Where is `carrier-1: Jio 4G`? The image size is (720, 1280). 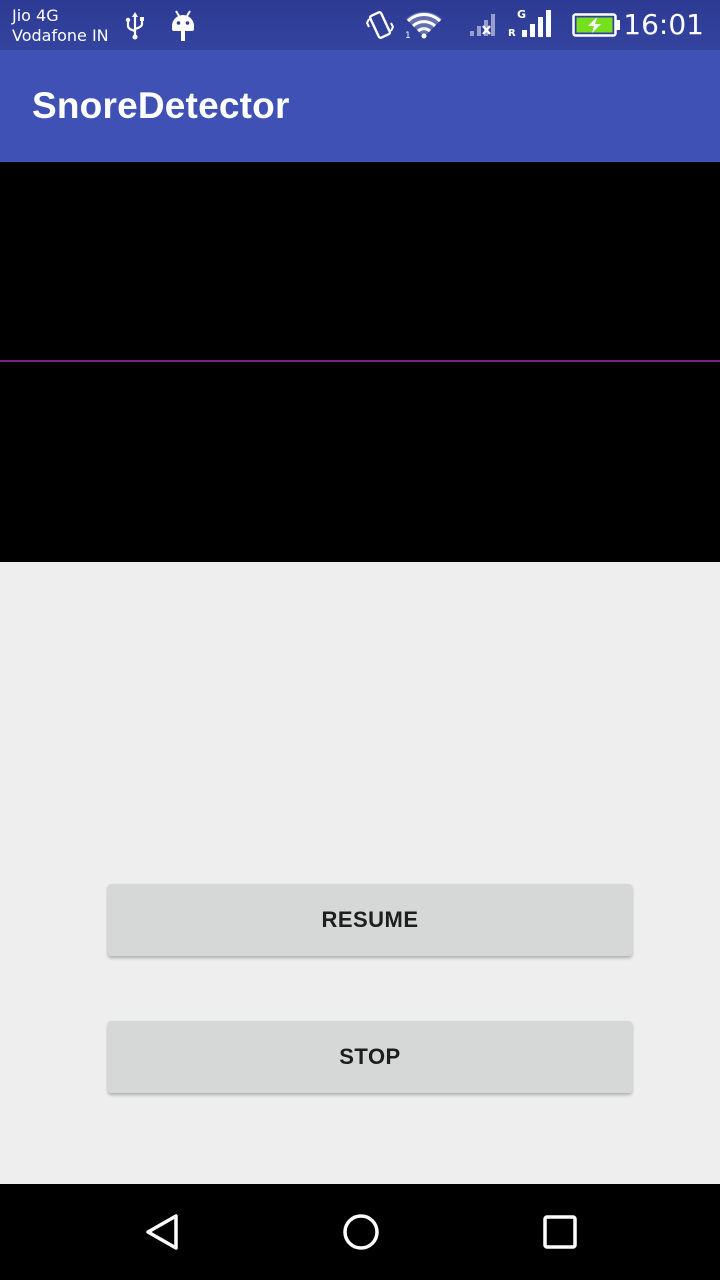
carrier-1: Jio 4G is located at coordinates (35, 15).